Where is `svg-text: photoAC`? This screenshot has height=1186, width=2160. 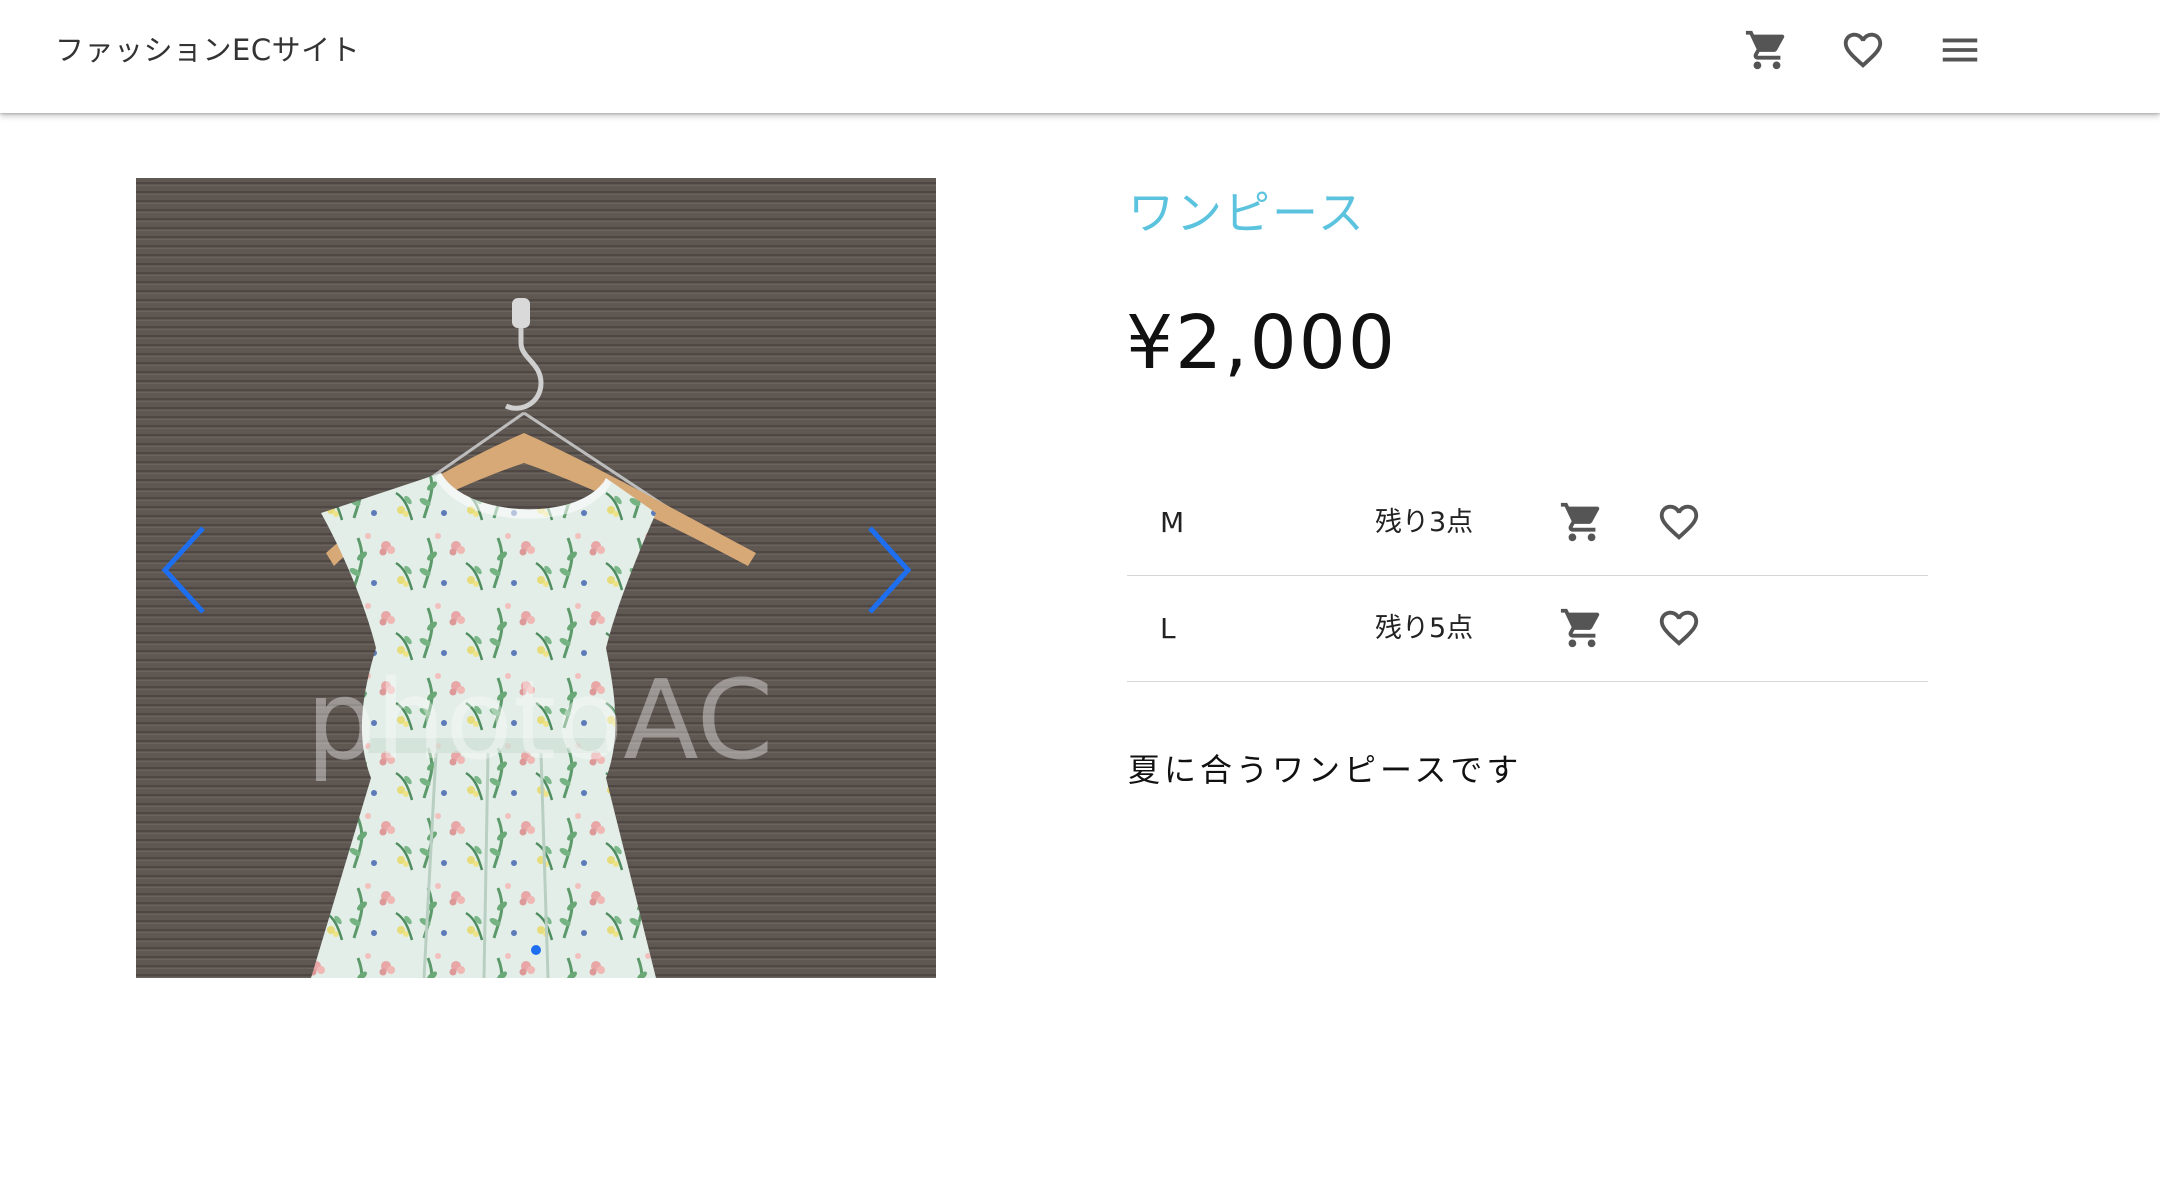
svg-text: photoAC is located at coordinates (539, 720).